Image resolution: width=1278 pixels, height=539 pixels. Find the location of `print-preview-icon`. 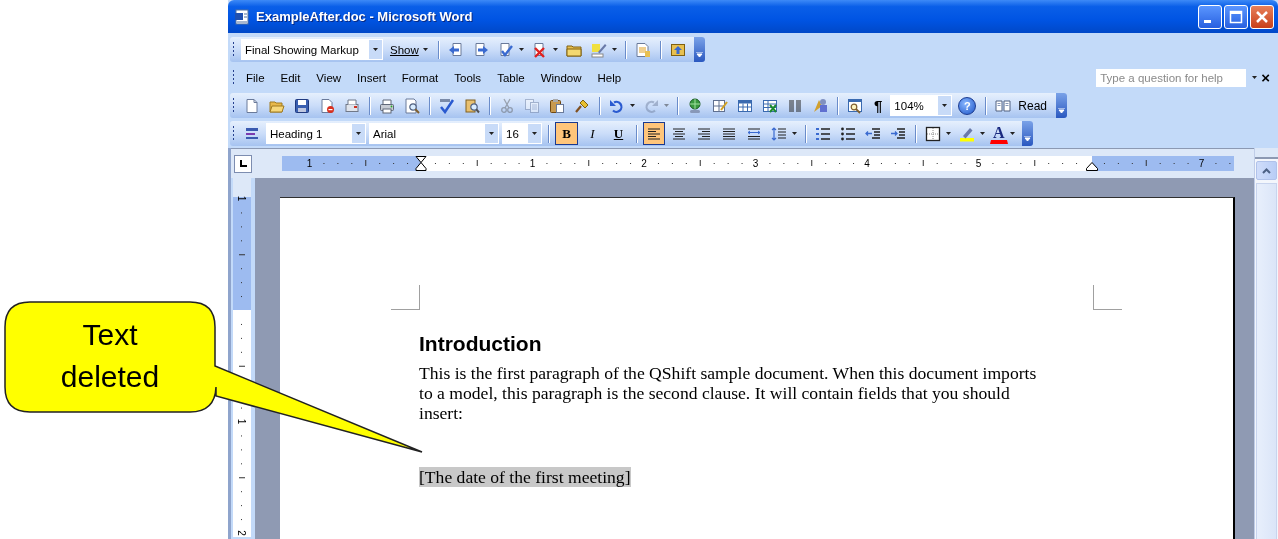

print-preview-icon is located at coordinates (412, 105).